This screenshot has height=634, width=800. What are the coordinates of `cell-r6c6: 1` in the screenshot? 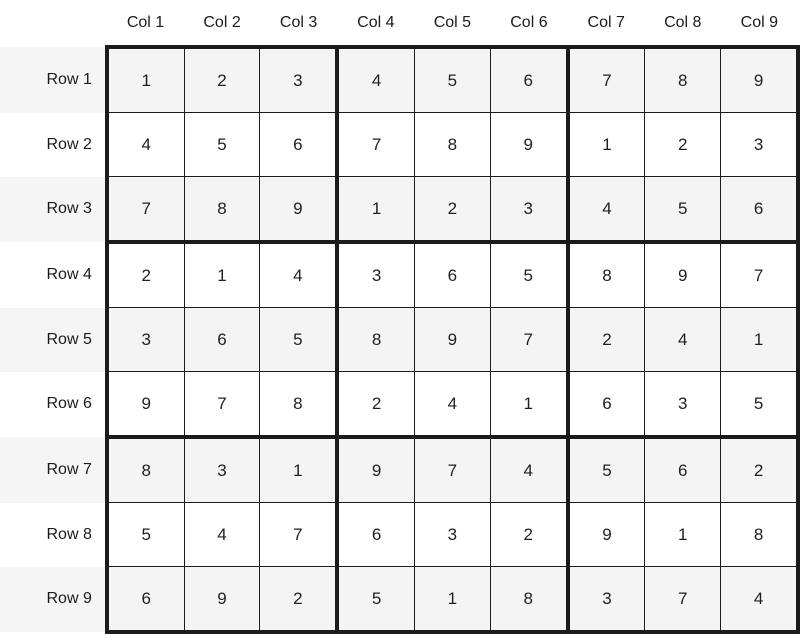 It's located at (529, 405).